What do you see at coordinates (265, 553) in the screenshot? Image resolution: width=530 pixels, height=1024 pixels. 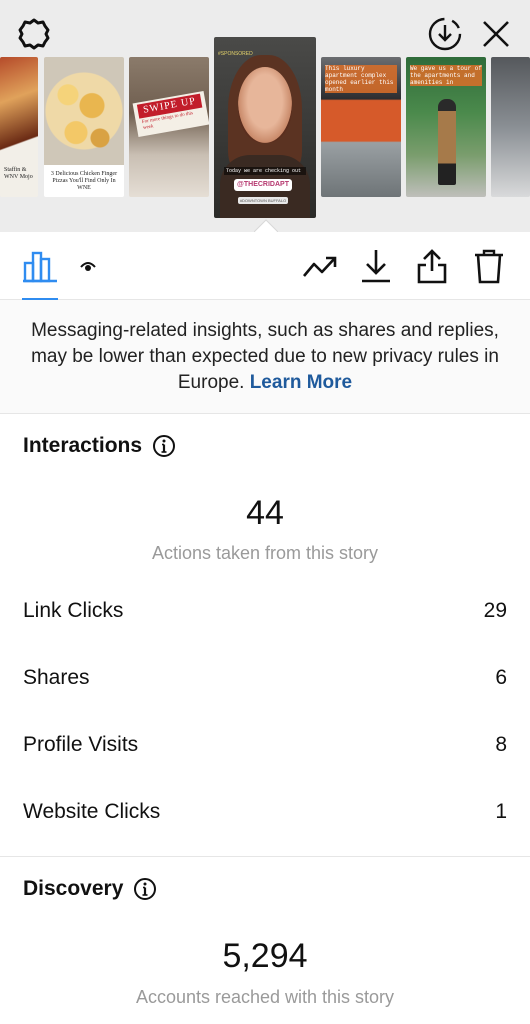 I see `interactions-caption: Actions taken from this story` at bounding box center [265, 553].